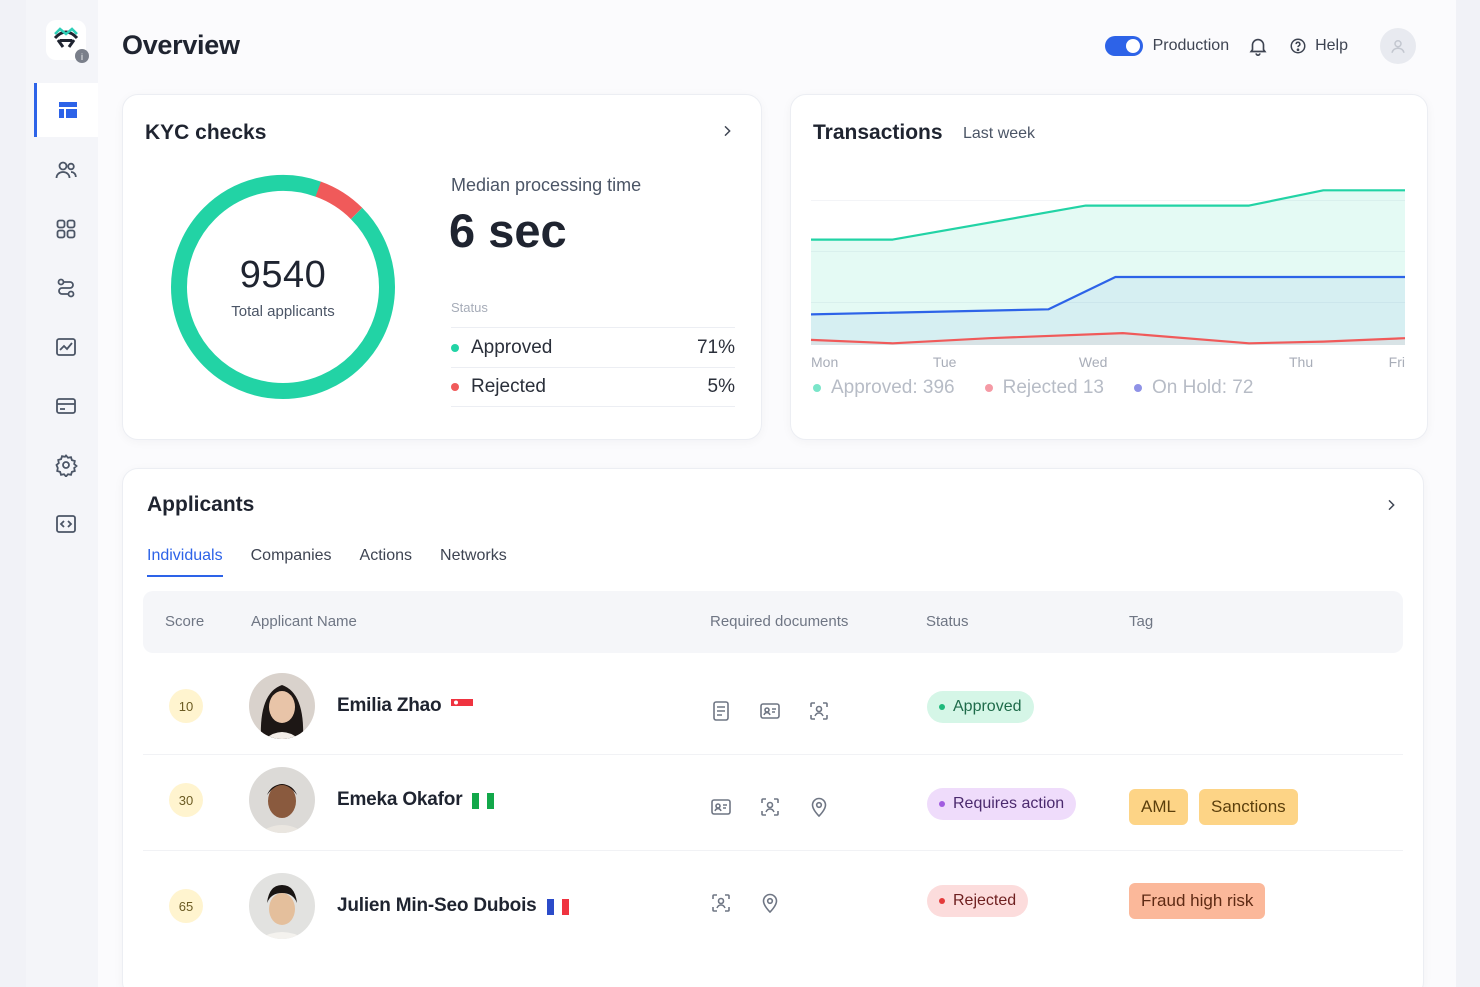 This screenshot has height=987, width=1480. I want to click on column-header-tag: Tag, so click(1141, 621).